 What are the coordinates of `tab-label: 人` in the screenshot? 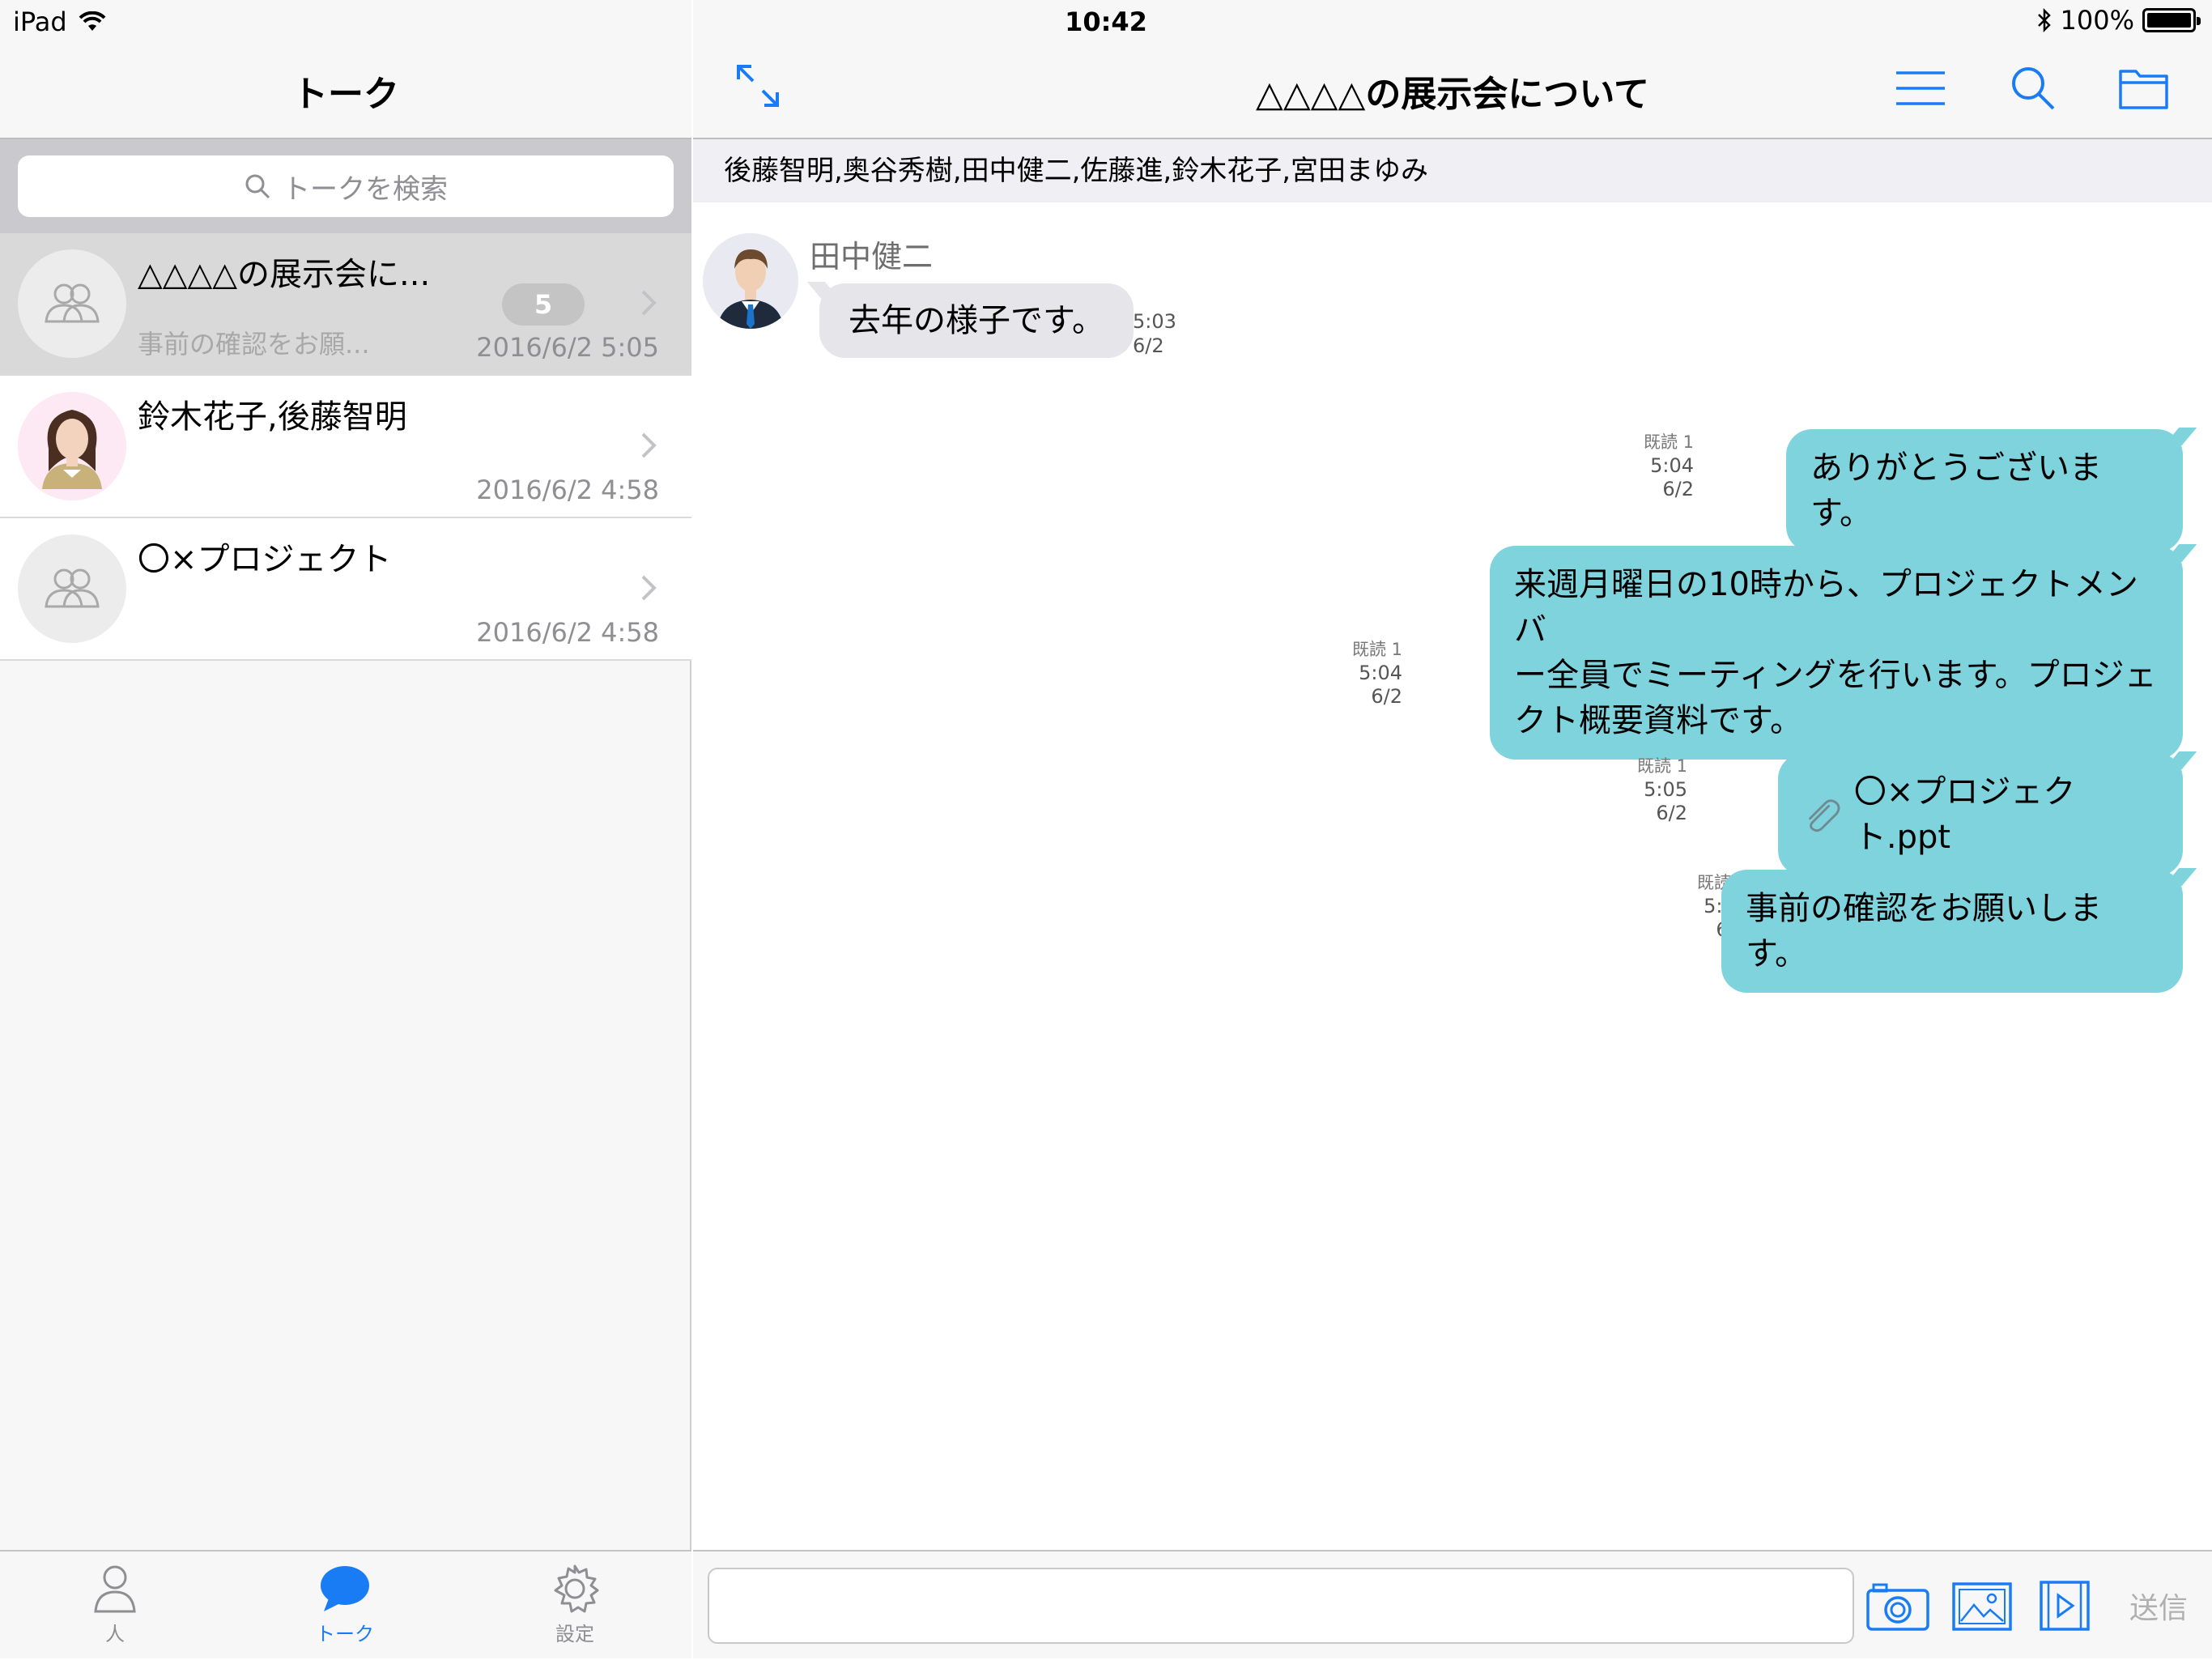 It's located at (115, 1634).